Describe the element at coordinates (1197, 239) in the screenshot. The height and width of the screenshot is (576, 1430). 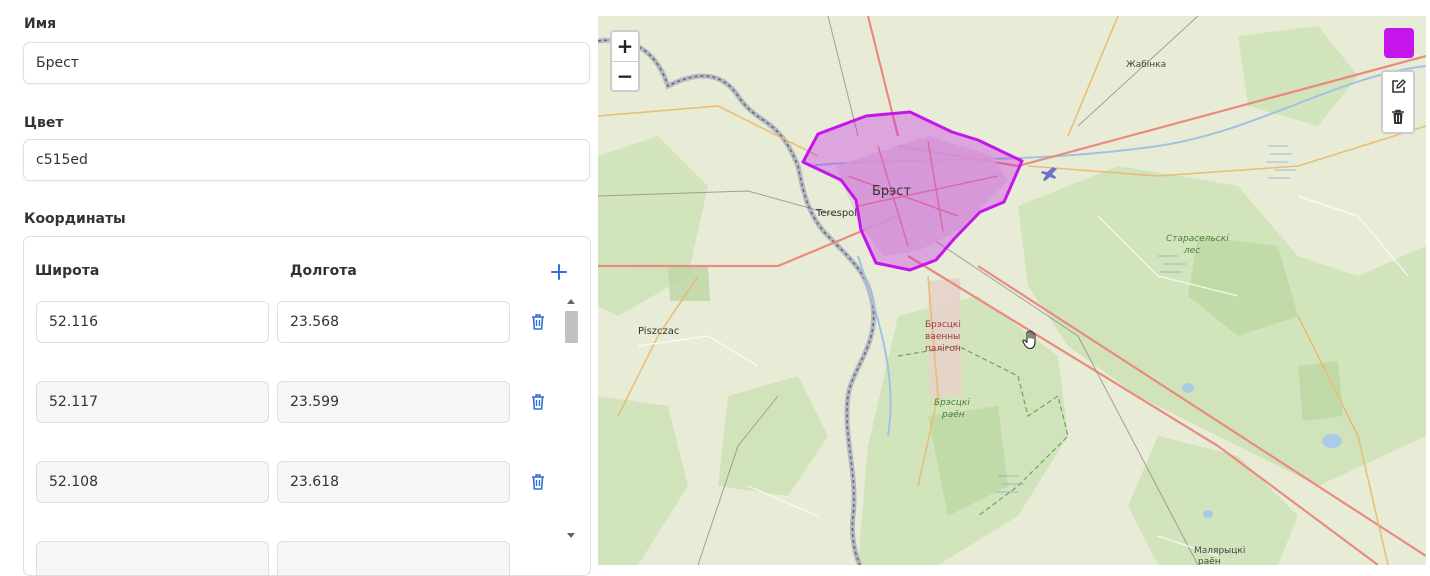
I see `forest-label-1: Старасельскі` at that location.